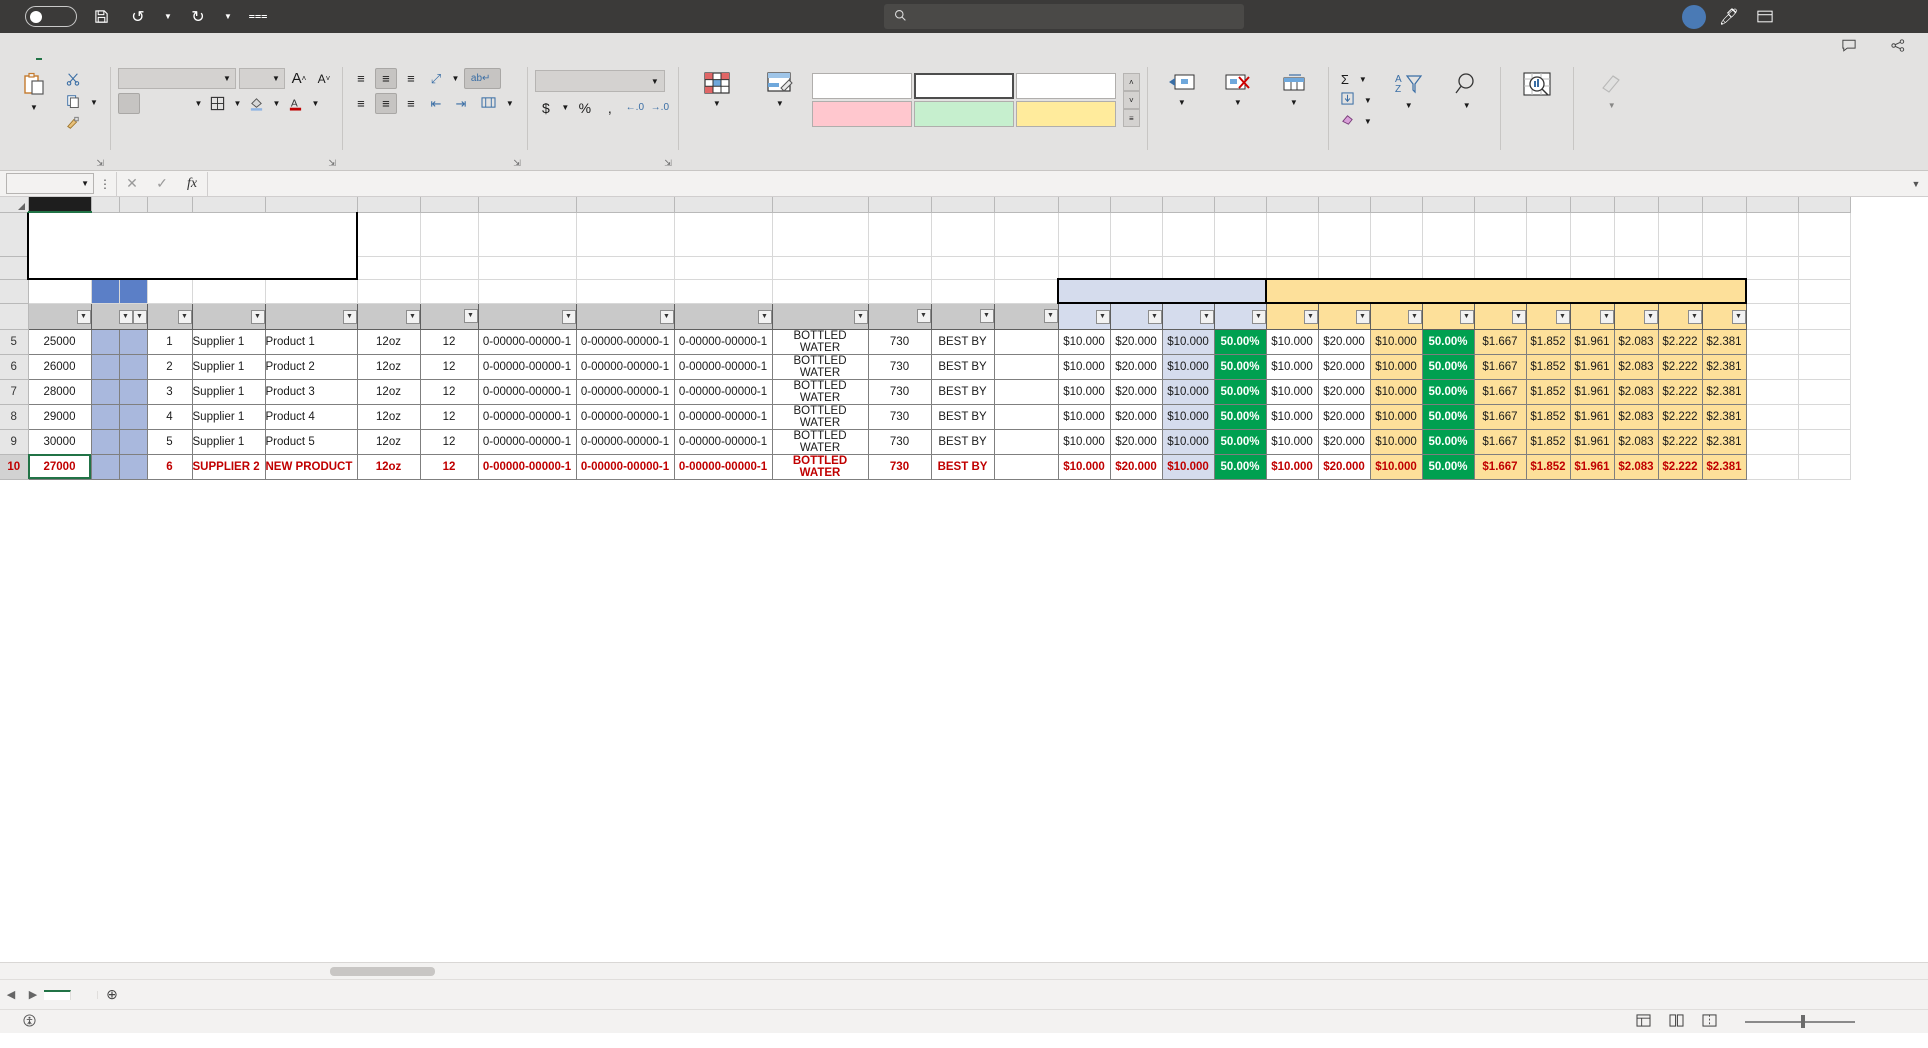  I want to click on format-as-table-button: ▼, so click(780, 88).